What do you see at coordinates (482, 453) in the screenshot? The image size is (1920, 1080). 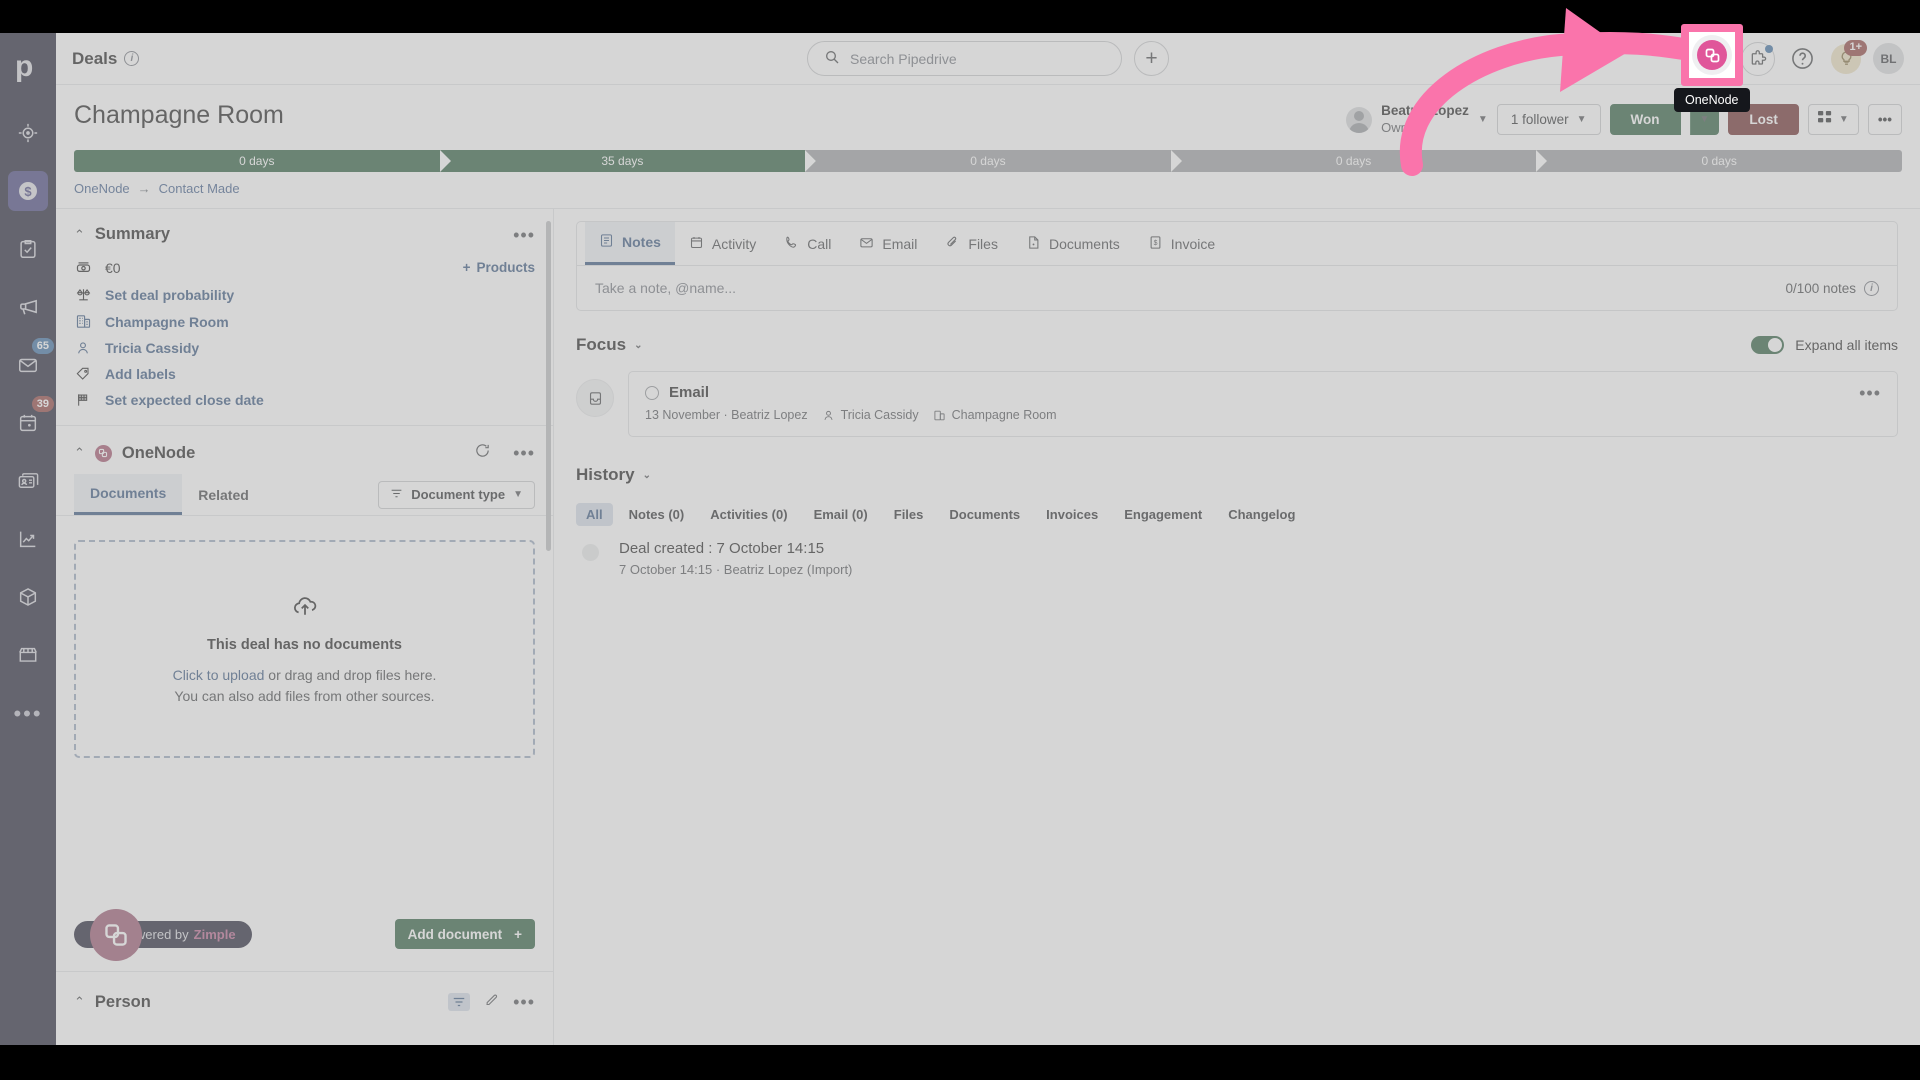 I see `refresh-button` at bounding box center [482, 453].